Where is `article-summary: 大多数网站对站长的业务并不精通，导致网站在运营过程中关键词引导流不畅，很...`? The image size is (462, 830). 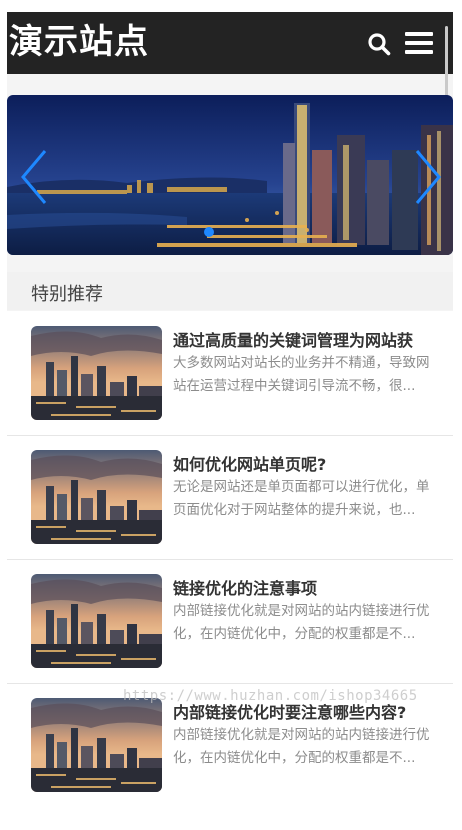 article-summary: 大多数网站对站长的业务并不精通，导致网站在运营过程中关键词引导流不畅，很... is located at coordinates (301, 374).